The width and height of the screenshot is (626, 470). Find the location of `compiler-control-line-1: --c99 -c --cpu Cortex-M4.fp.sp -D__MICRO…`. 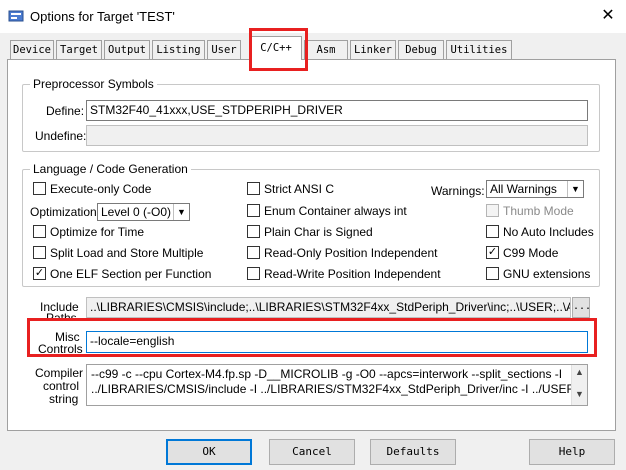

compiler-control-line-1: --c99 -c --cpu Cortex-M4.fp.sp -D__MICRO… is located at coordinates (327, 374).